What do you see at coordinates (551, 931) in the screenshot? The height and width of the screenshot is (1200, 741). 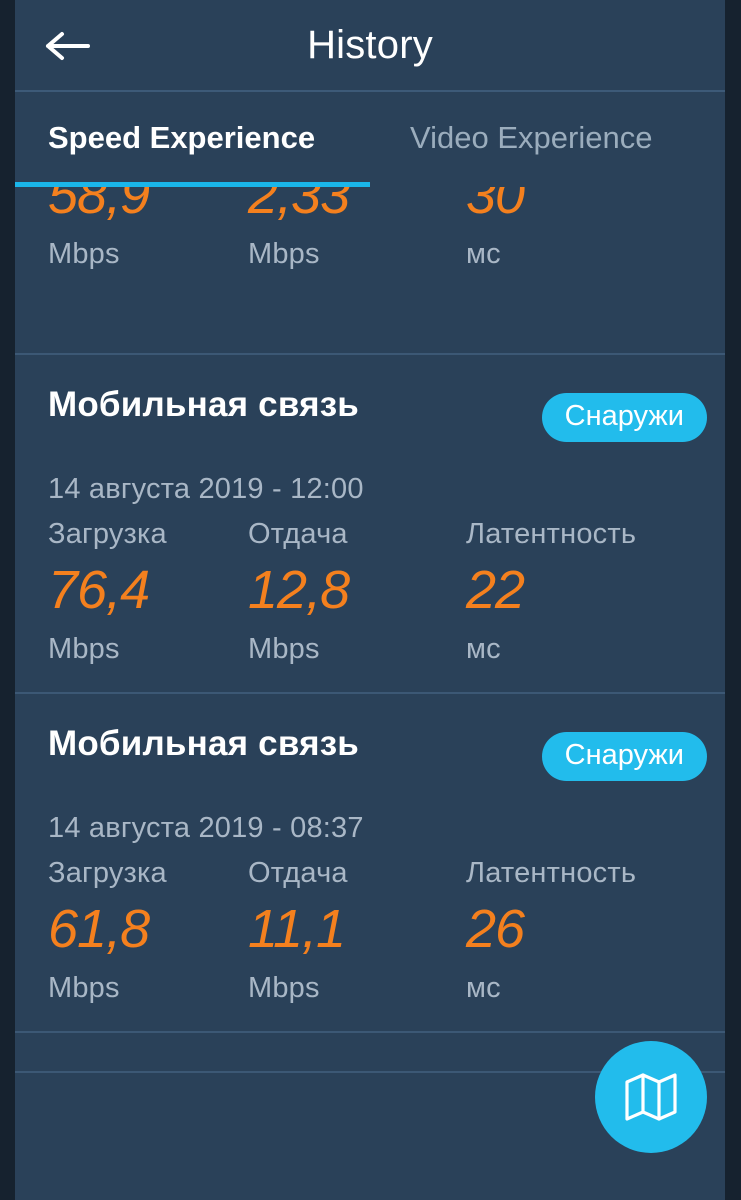 I see `metric-latency: Латентность 26 мс` at bounding box center [551, 931].